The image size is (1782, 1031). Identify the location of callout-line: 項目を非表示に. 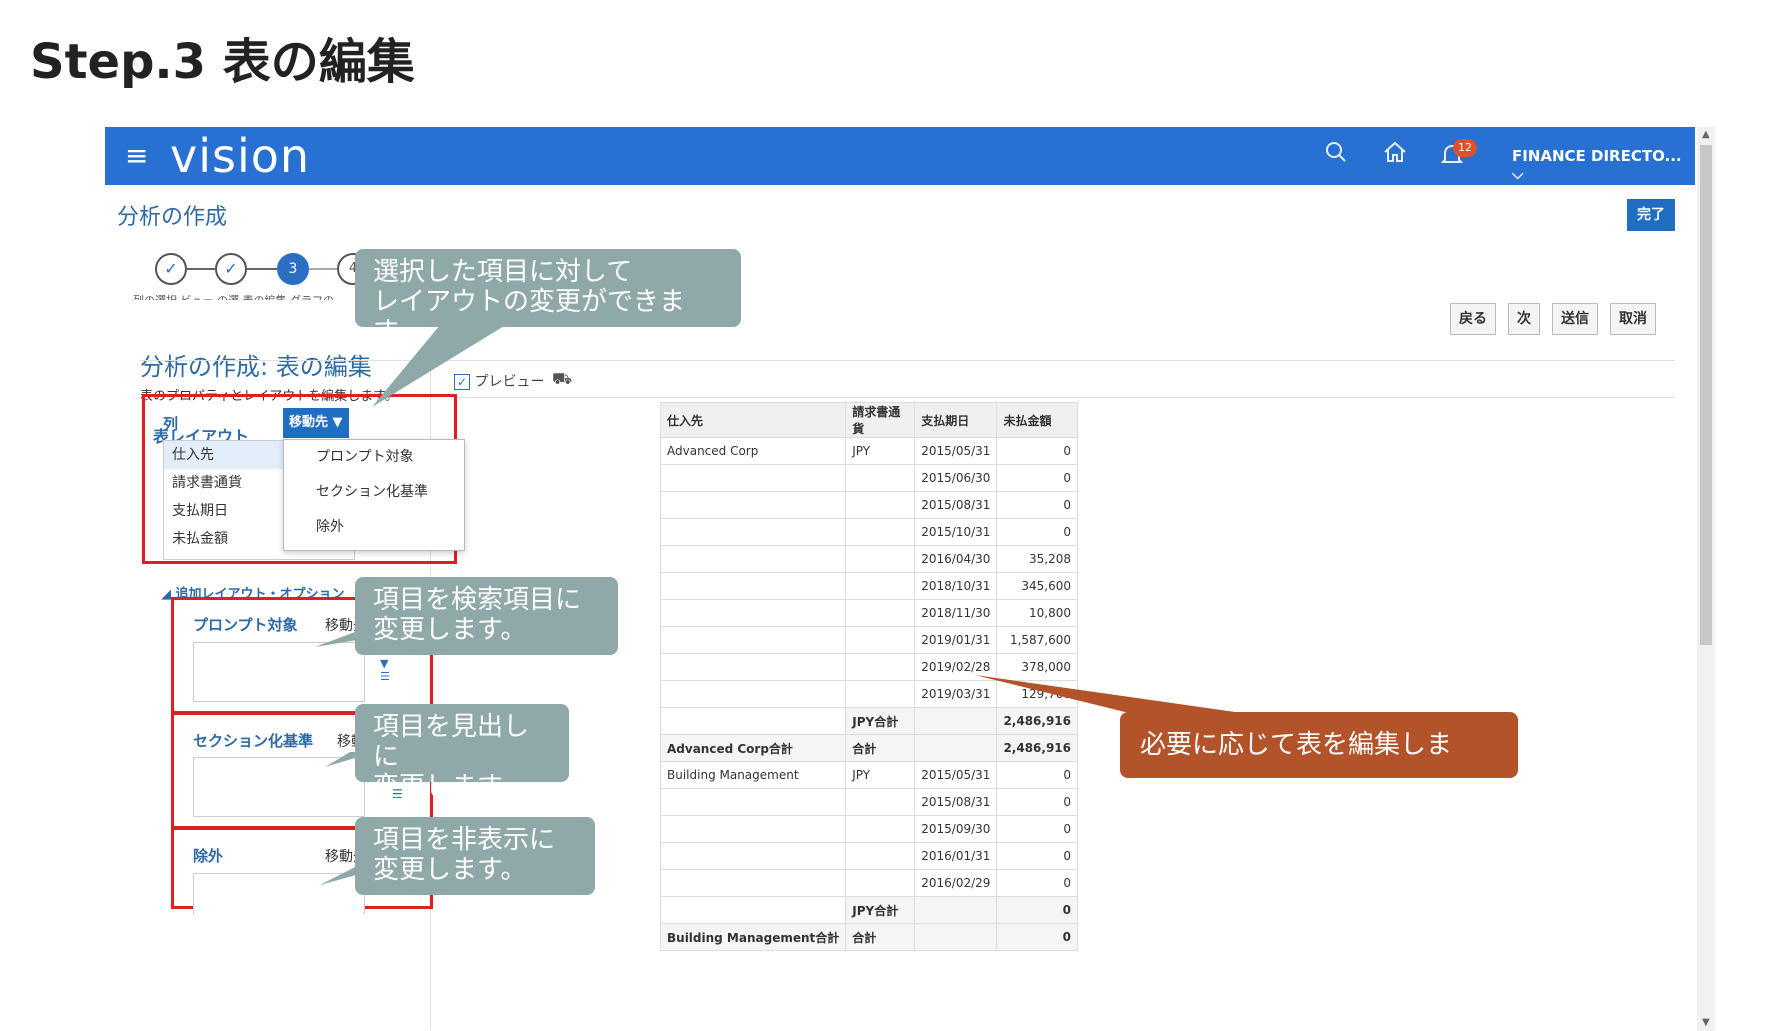
(464, 840).